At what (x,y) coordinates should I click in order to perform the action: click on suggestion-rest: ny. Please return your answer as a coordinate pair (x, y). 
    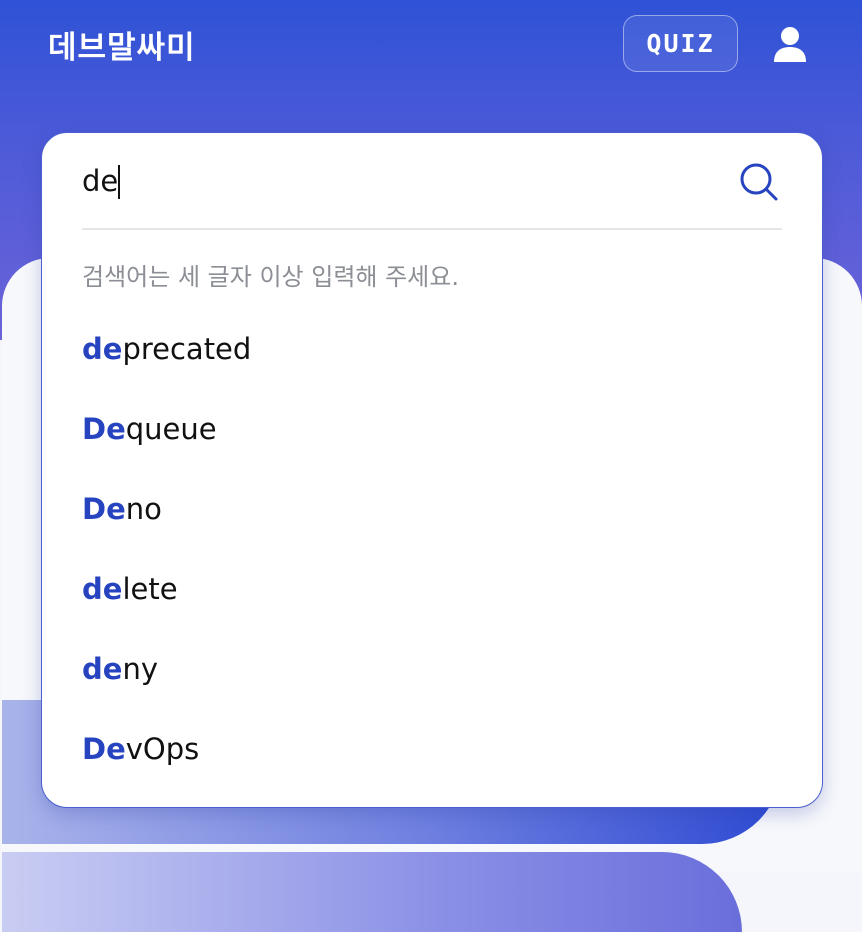
    Looking at the image, I should click on (140, 669).